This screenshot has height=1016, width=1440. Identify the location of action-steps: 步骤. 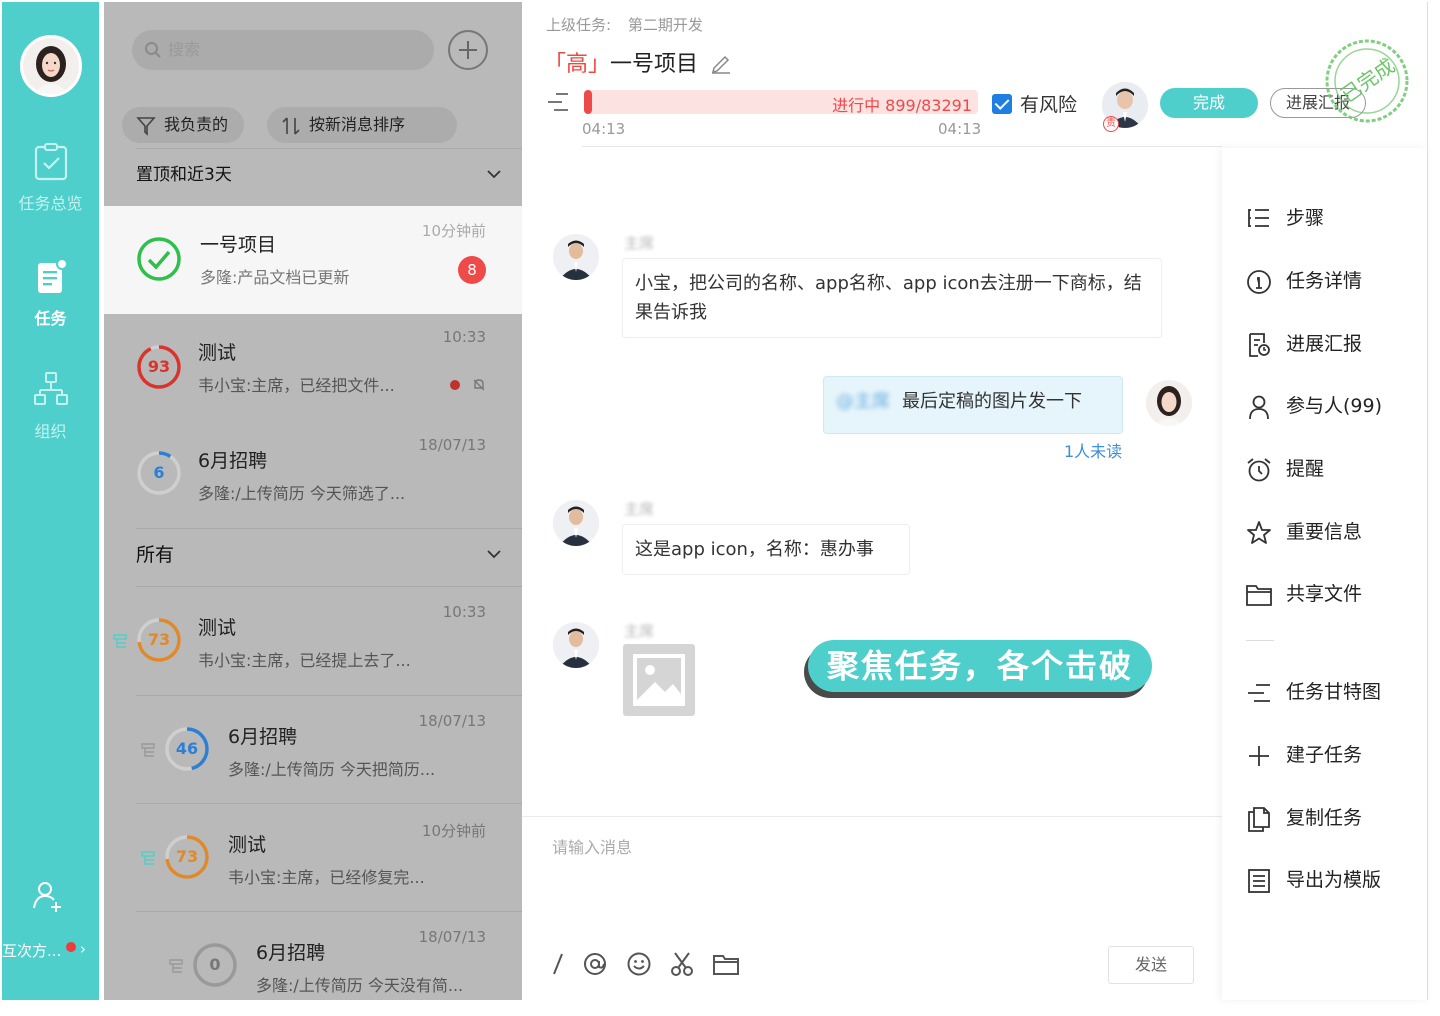
(1285, 218).